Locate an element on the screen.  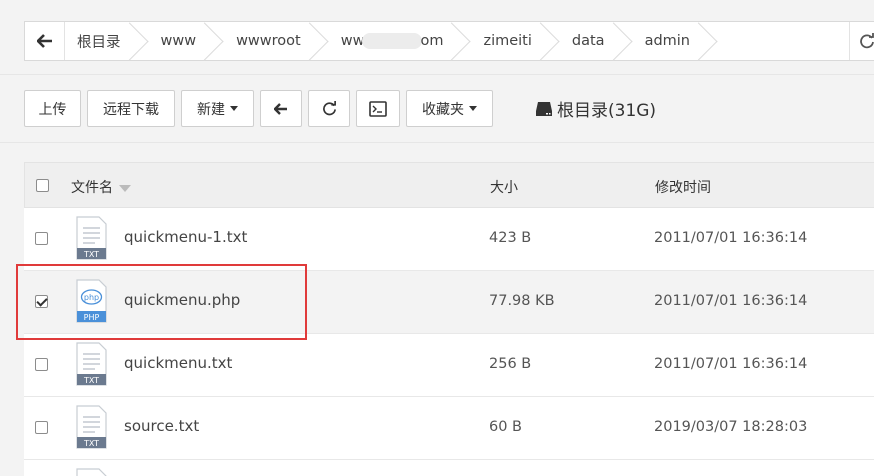
file-name-link: quickmenu.txt is located at coordinates (178, 363).